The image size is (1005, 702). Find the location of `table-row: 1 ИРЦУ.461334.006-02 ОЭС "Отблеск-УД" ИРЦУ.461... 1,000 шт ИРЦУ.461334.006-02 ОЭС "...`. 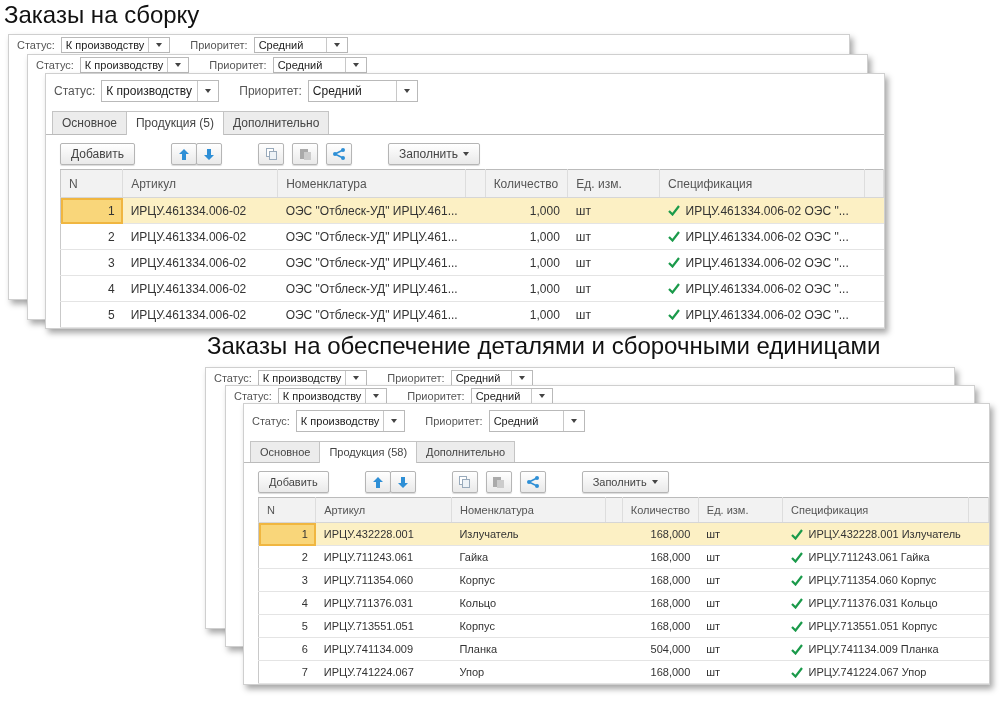

table-row: 1 ИРЦУ.461334.006-02 ОЭС "Отблеск-УД" ИРЦУ.461... 1,000 шт ИРЦУ.461334.006-02 ОЭС "... is located at coordinates (472, 210).